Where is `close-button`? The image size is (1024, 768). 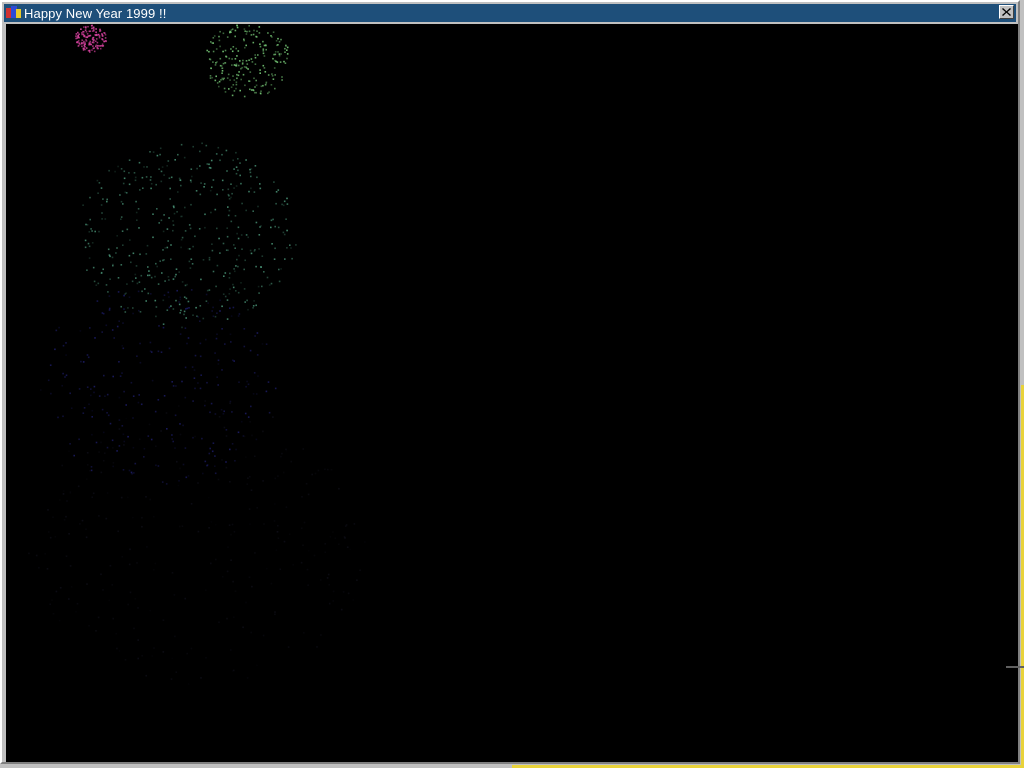 close-button is located at coordinates (1006, 12).